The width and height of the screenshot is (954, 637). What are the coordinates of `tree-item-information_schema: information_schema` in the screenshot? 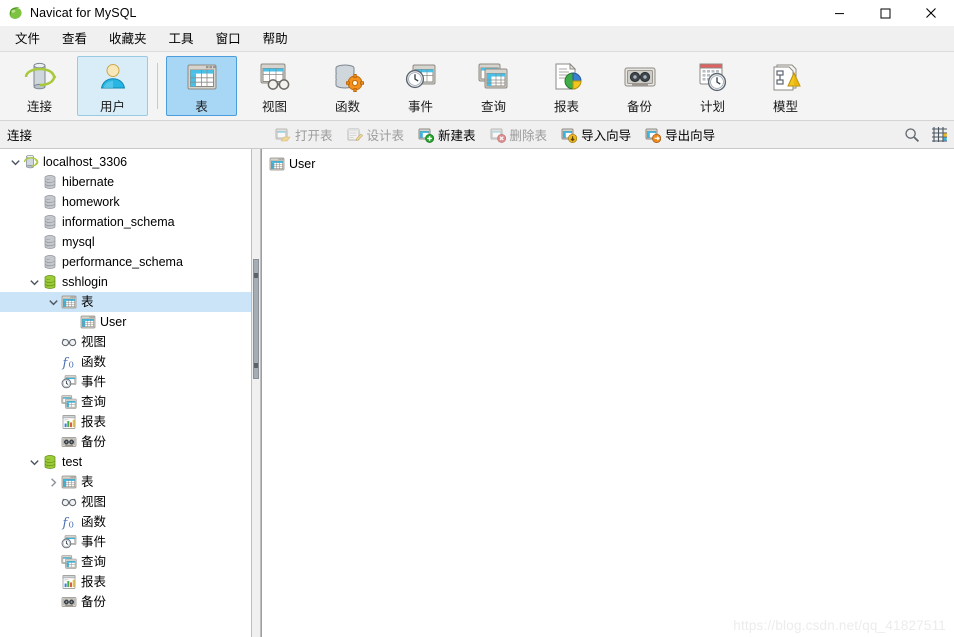 It's located at (125, 222).